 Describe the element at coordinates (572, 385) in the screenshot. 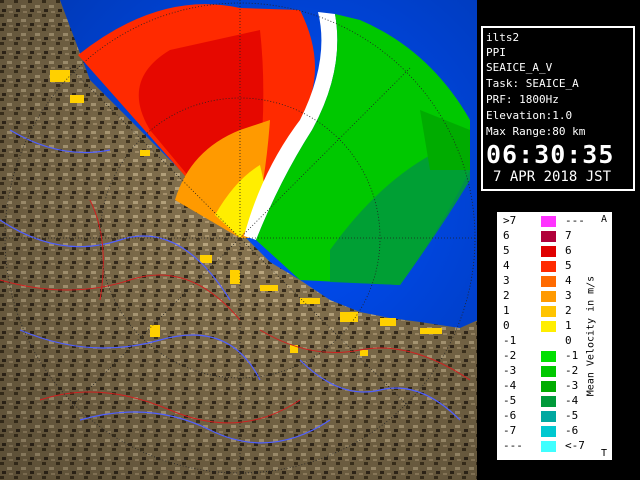

I see `legend-row-max: -3` at that location.